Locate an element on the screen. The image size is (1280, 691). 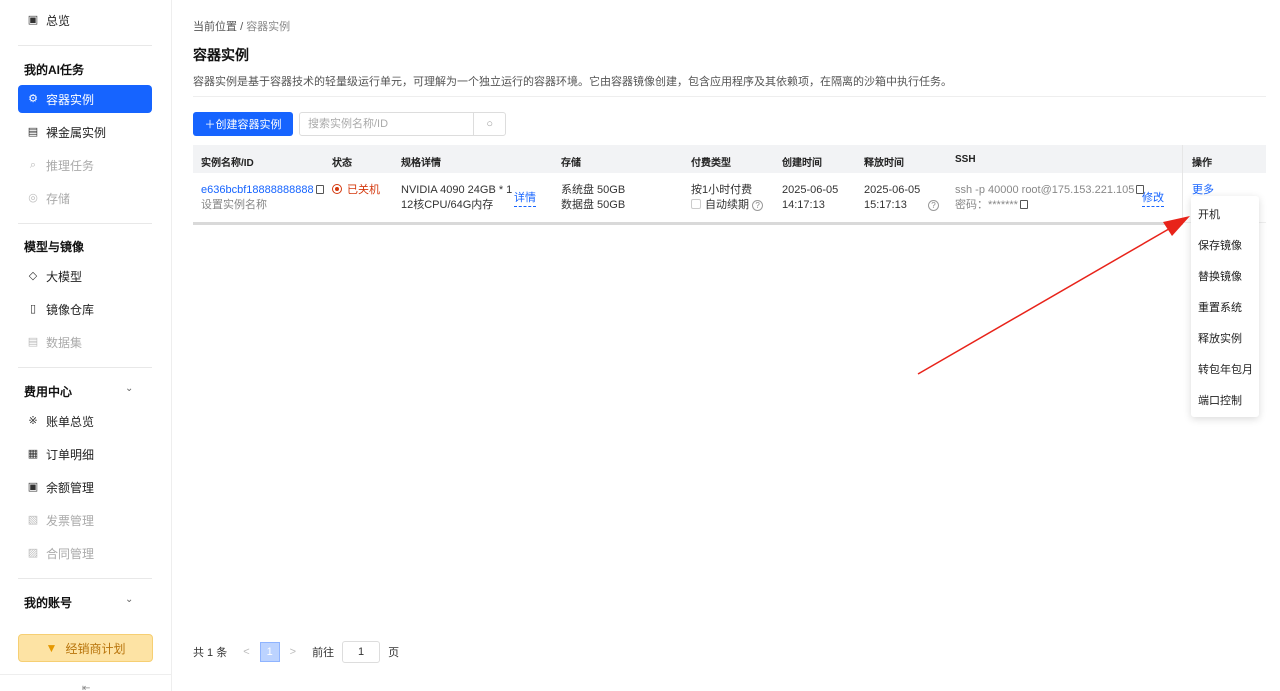
sidebar-item-label: 合同管理 is located at coordinates (70, 553).